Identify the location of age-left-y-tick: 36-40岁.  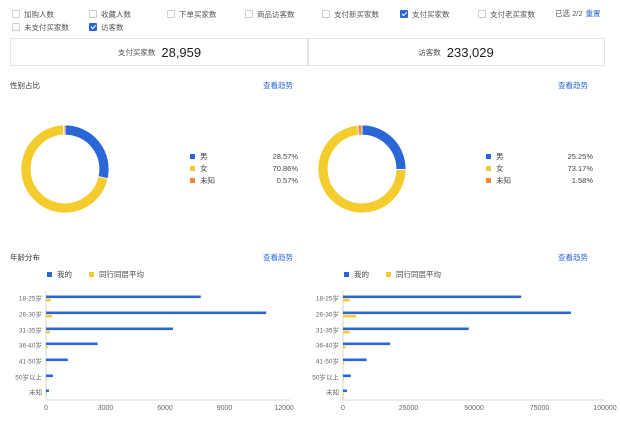
(30, 345).